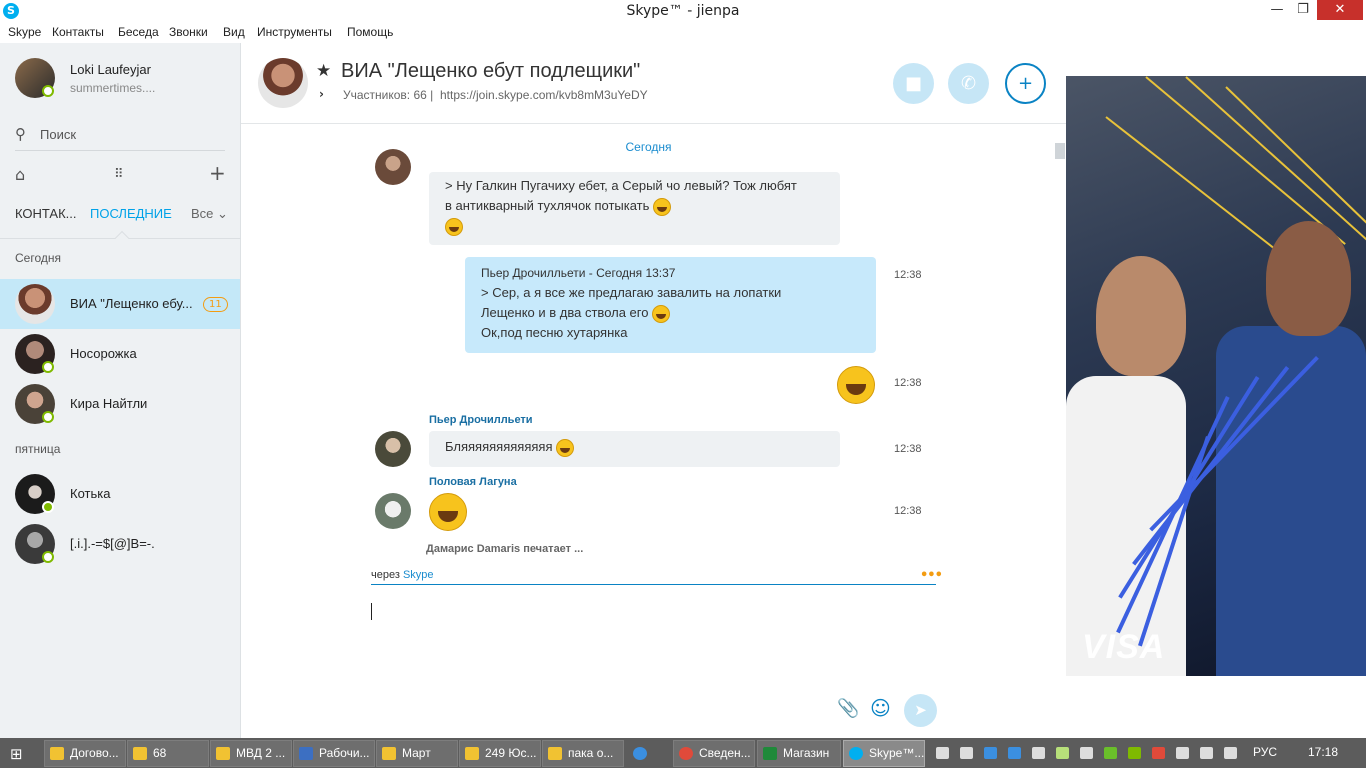 Image resolution: width=1366 pixels, height=768 pixels. Describe the element at coordinates (16, 754) in the screenshot. I see `start-windows-icon: ⊞` at that location.